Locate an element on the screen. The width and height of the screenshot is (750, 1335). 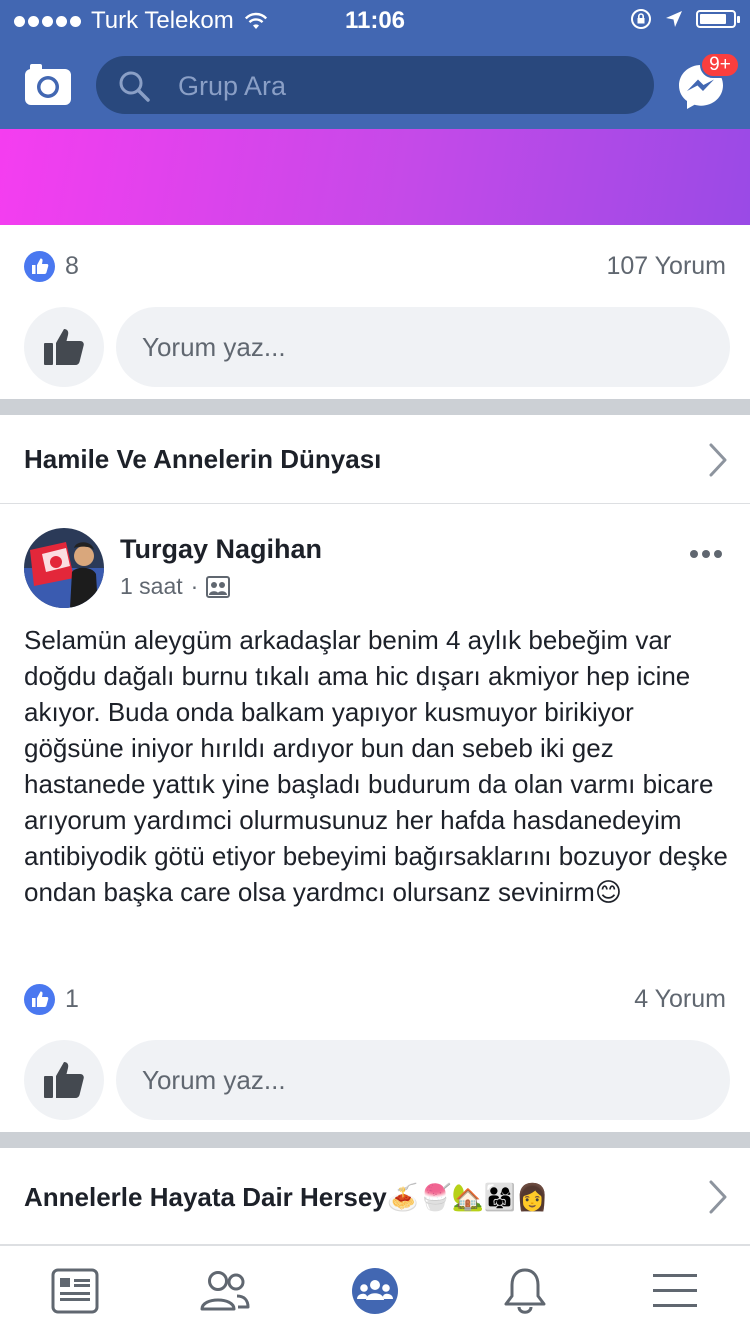
top-bar: Turk Telekom 11:06 Grup Ara 9+ is located at coordinates (375, 64).